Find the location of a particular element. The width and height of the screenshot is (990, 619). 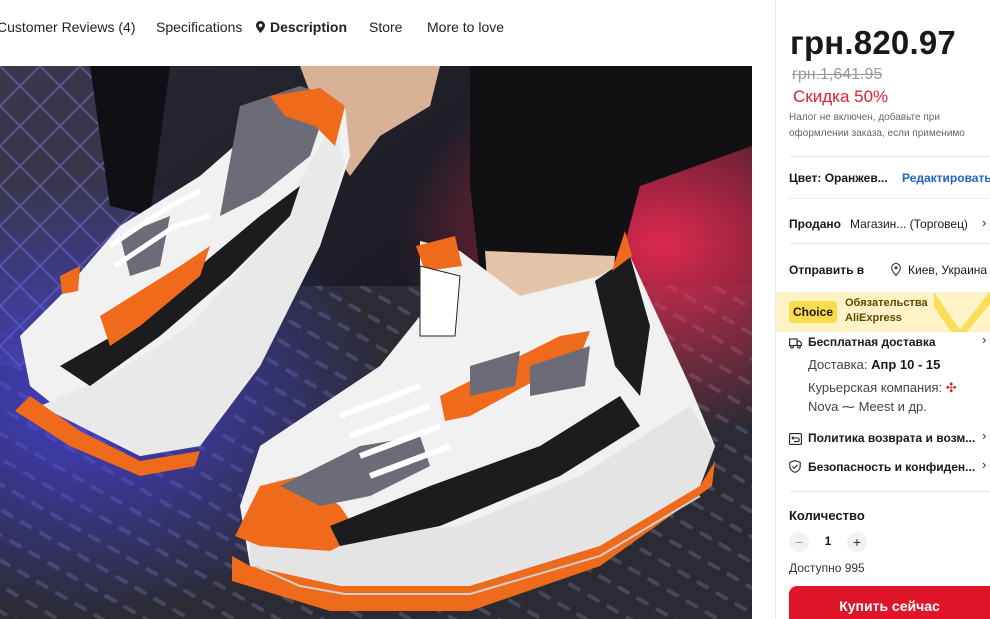

tab-customer-reviews: Customer Reviews (4) is located at coordinates (67, 27).